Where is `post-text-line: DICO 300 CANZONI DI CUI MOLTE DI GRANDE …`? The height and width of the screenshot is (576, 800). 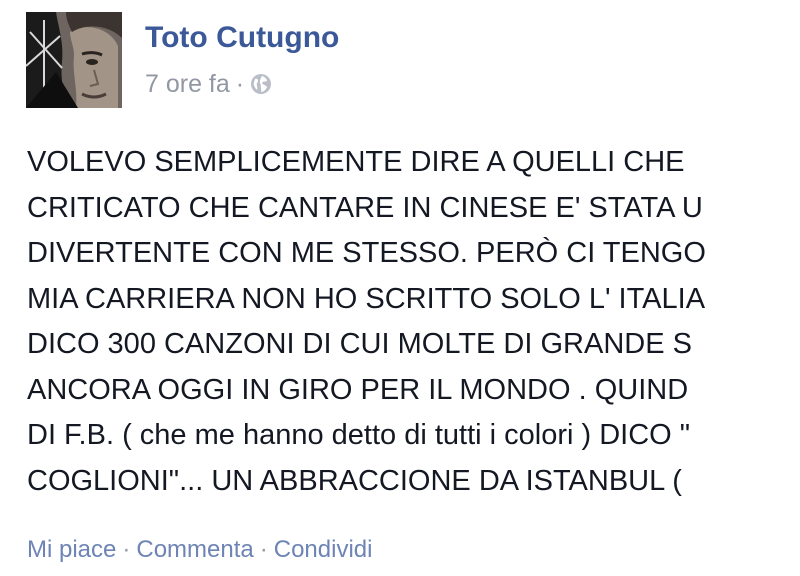 post-text-line: DICO 300 CANZONI DI CUI MOLTE DI GRANDE … is located at coordinates (359, 344).